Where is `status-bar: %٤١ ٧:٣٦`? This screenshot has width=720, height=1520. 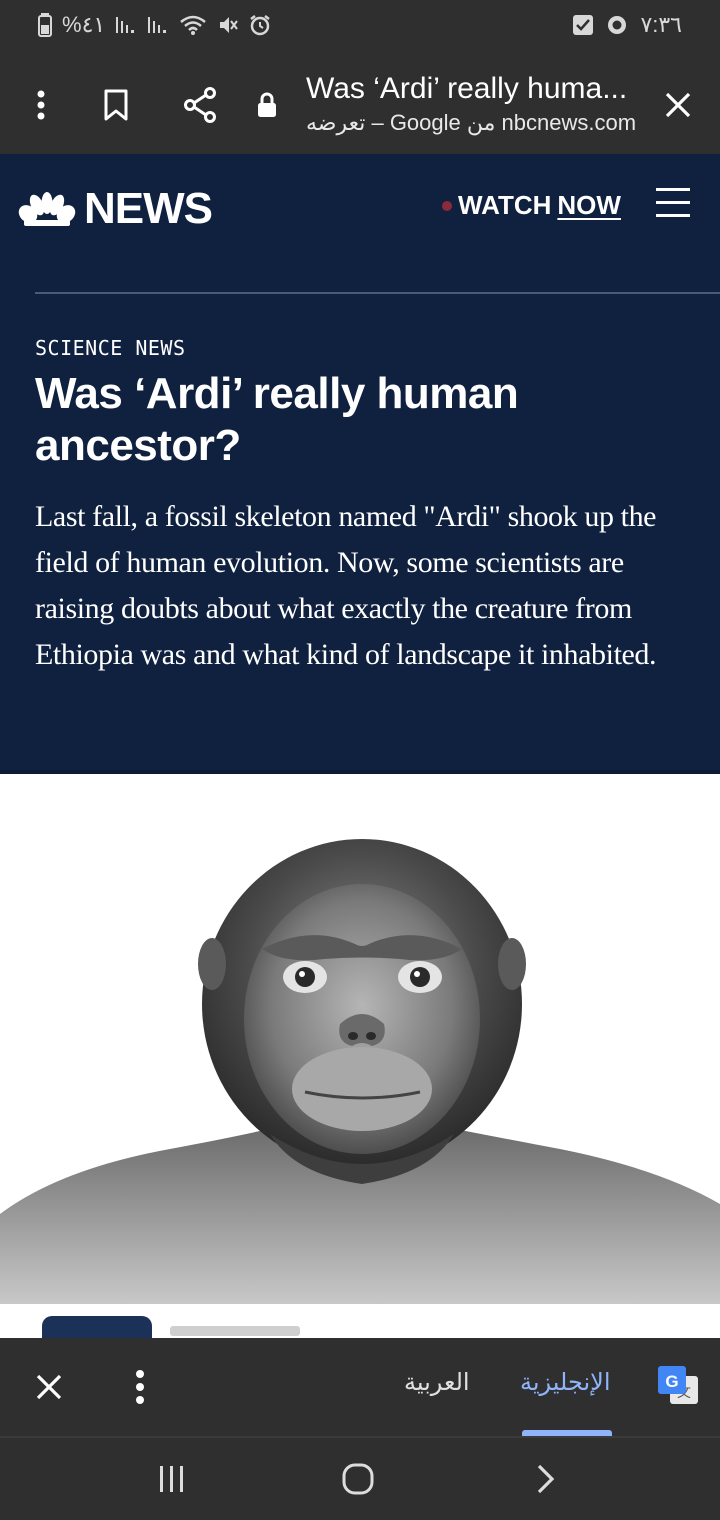
status-bar: %٤١ ٧:٣٦ is located at coordinates (360, 28).